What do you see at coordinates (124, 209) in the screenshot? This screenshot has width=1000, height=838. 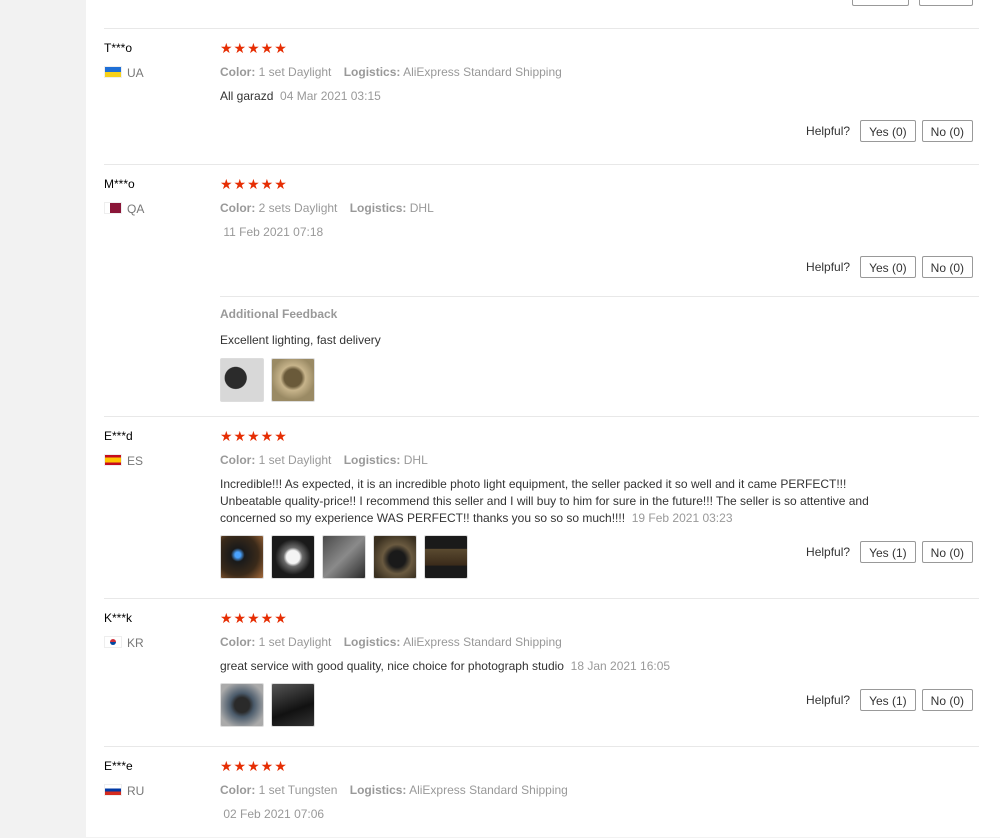 I see `reviewer-country: QA` at bounding box center [124, 209].